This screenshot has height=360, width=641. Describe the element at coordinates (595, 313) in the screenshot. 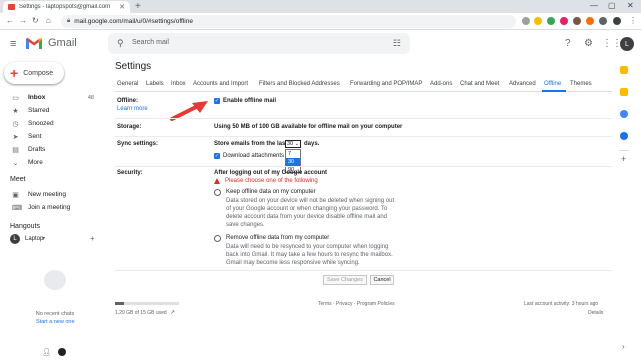

I see `details-link: Details` at that location.